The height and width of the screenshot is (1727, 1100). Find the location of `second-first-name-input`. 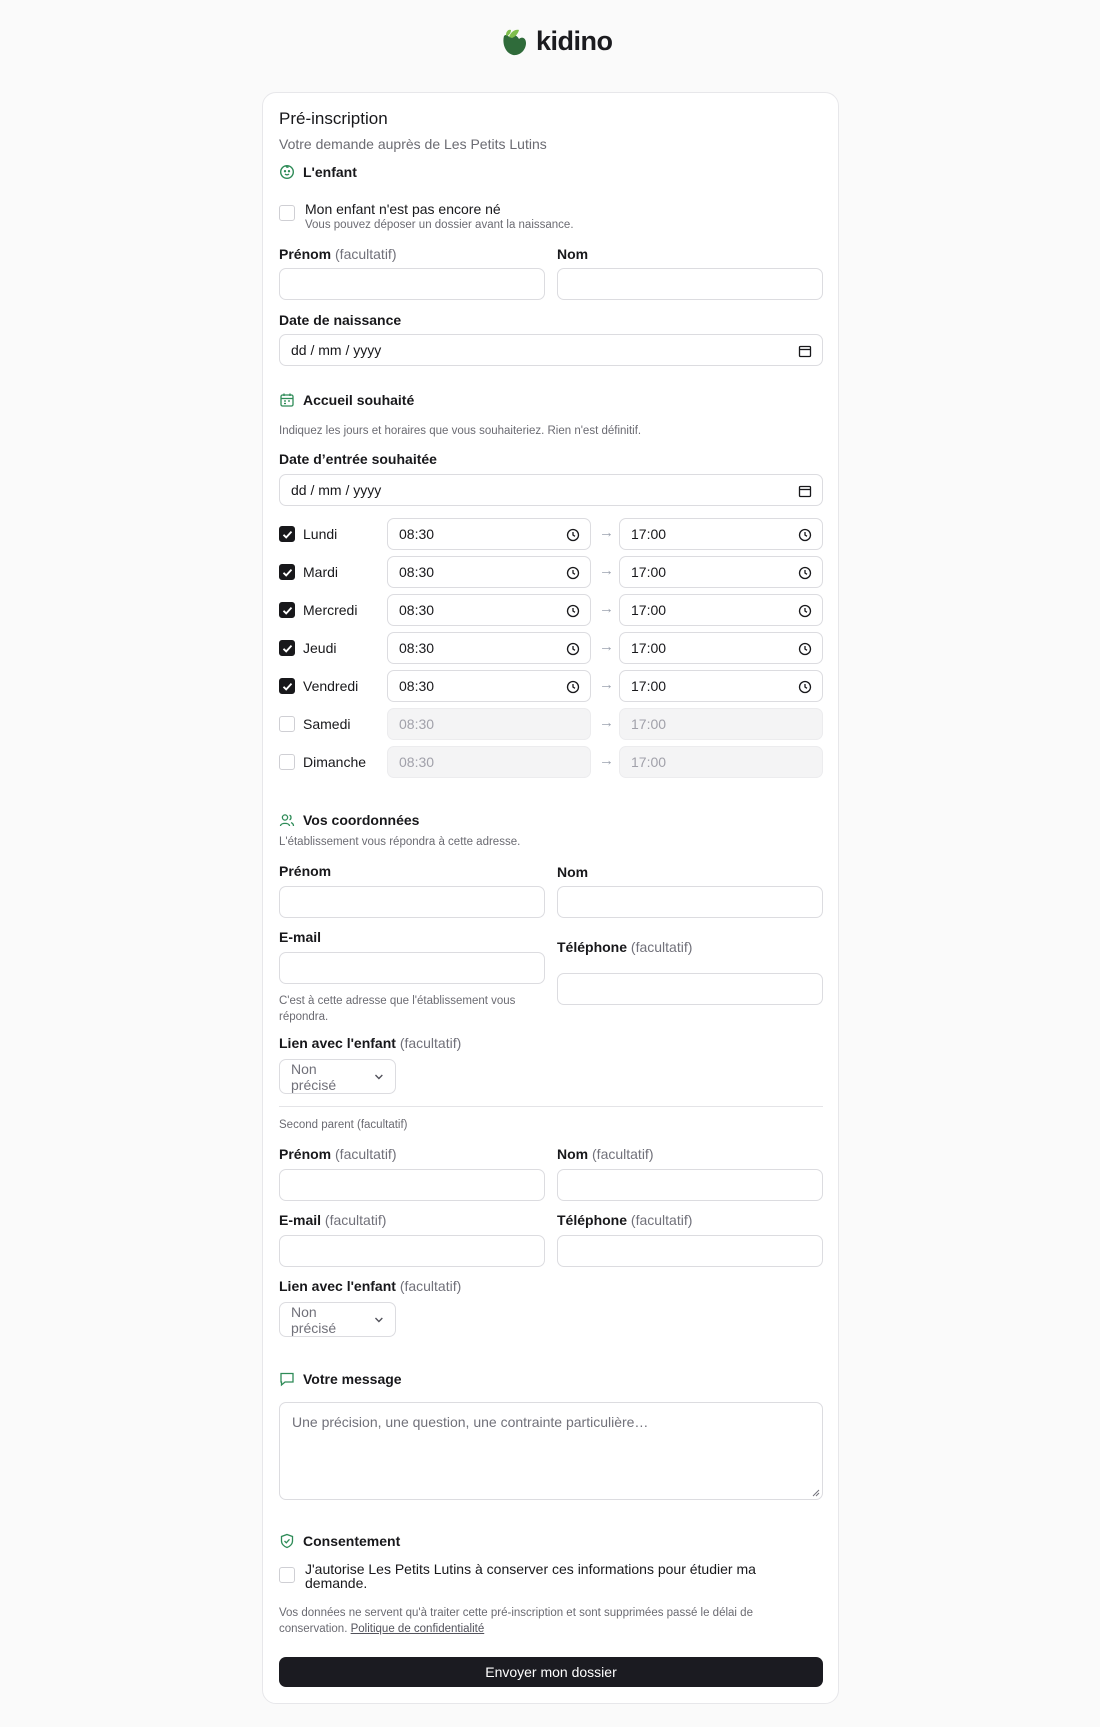

second-first-name-input is located at coordinates (412, 1185).